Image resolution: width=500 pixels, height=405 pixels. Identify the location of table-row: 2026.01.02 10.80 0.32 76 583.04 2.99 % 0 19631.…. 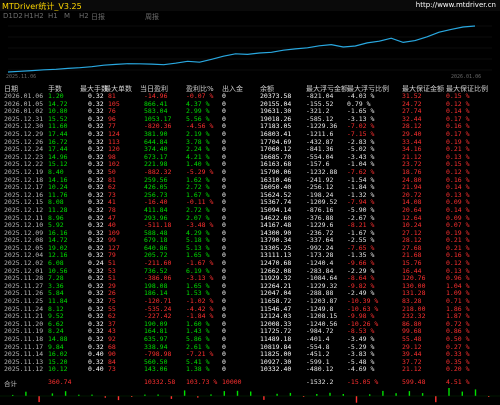
(250, 112).